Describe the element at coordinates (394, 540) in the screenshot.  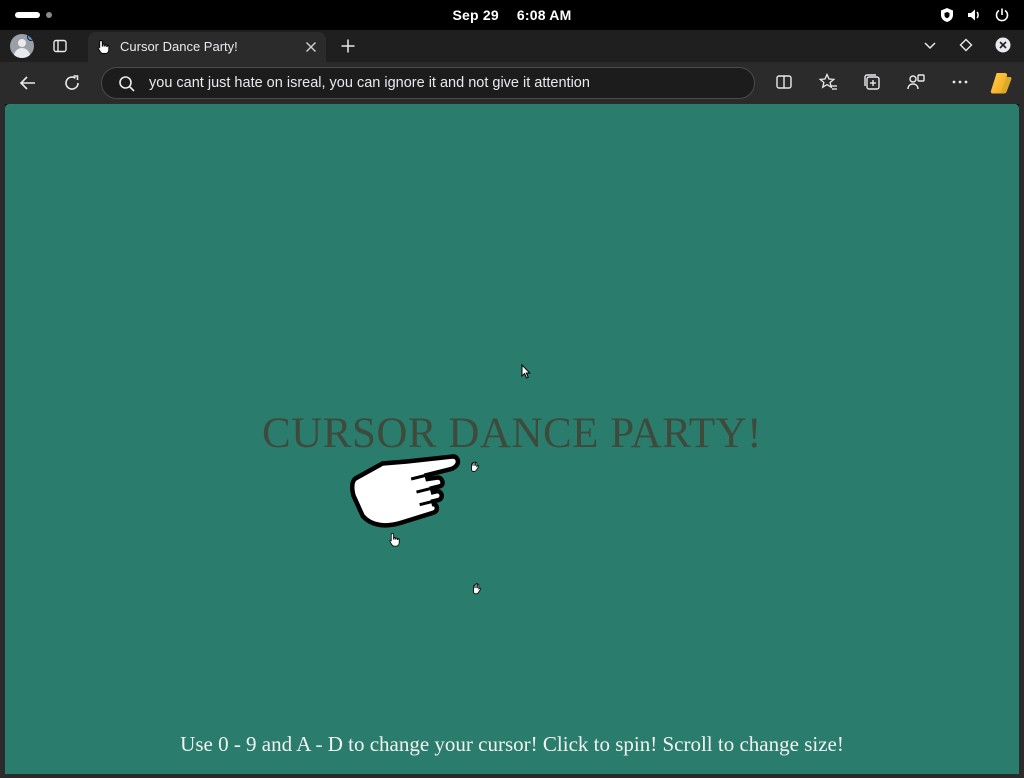
I see `hand-pointer-cursor-icon` at that location.